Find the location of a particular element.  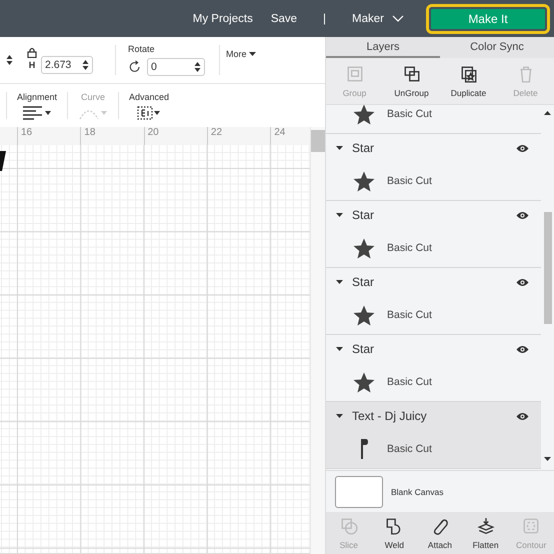

tool-label: Alignment is located at coordinates (37, 97).